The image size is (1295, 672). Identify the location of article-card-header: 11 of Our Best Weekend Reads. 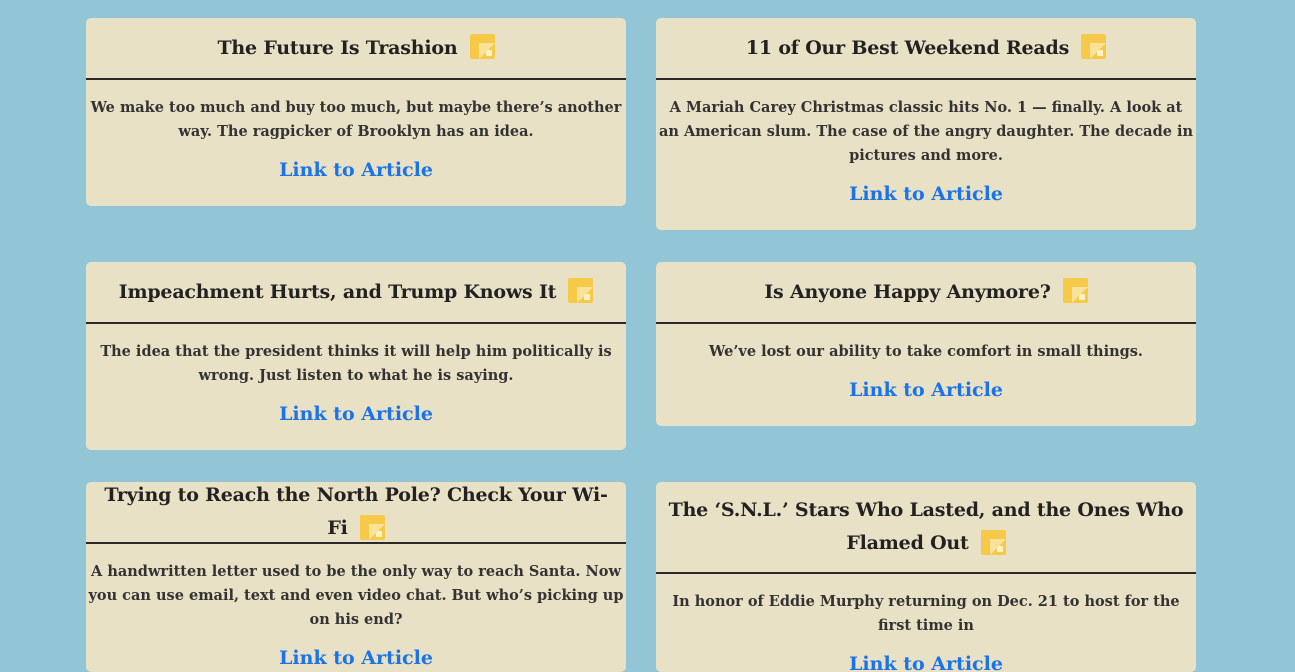
(926, 49).